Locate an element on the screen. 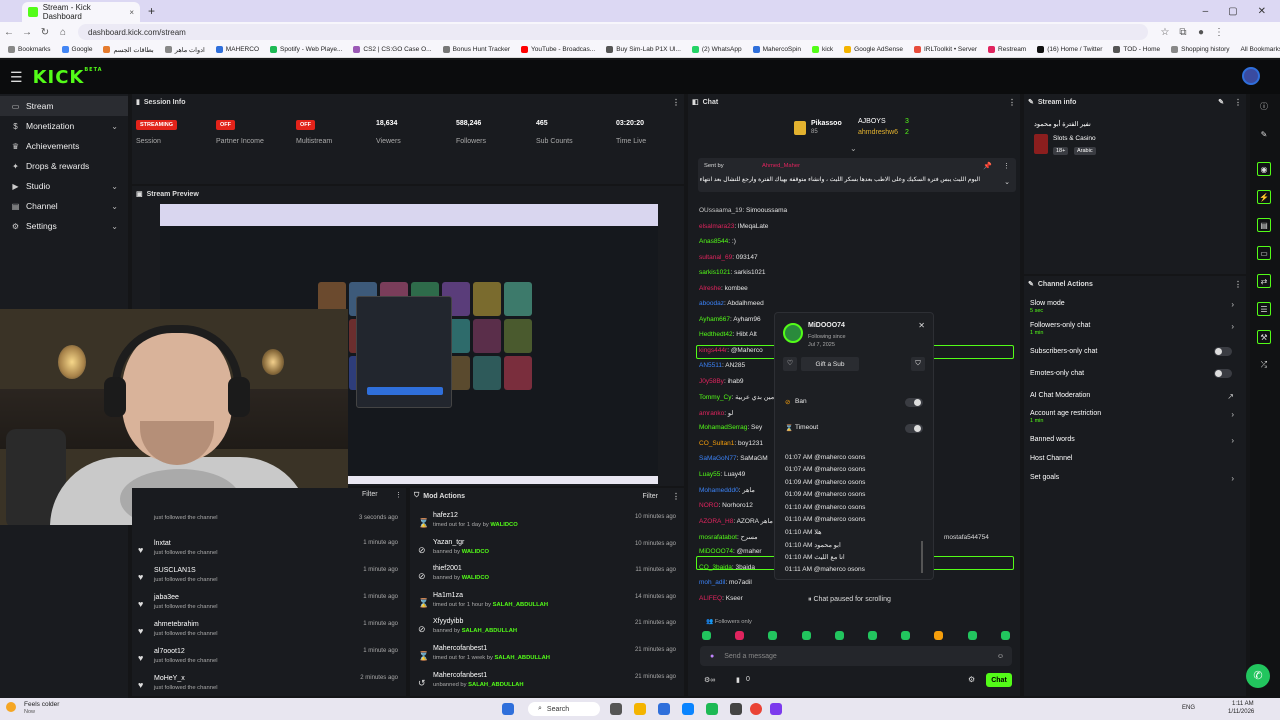  chat-message: ALIFEQ: Kseer is located at coordinates (721, 598).